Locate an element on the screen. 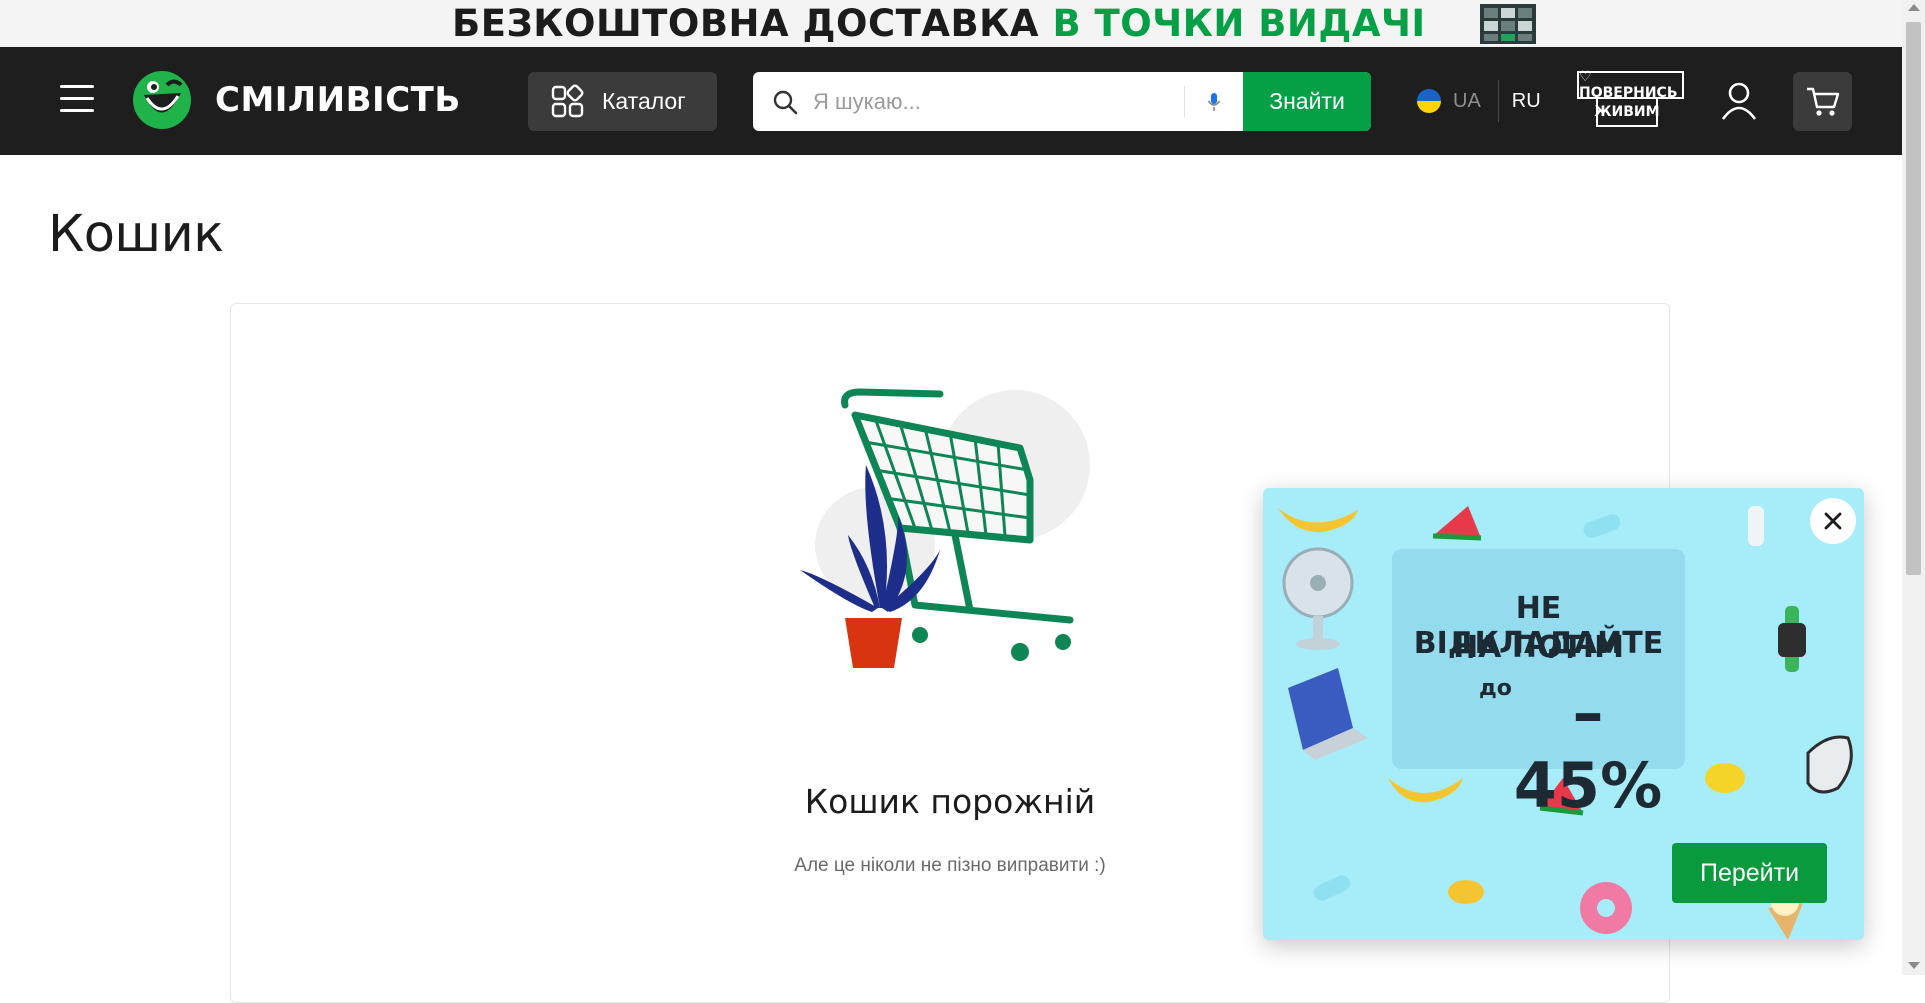 This screenshot has width=1925, height=1003. campaign-badge: ♡ ПОВЕРНИСЬ ЖИВИМ is located at coordinates (1630, 98).